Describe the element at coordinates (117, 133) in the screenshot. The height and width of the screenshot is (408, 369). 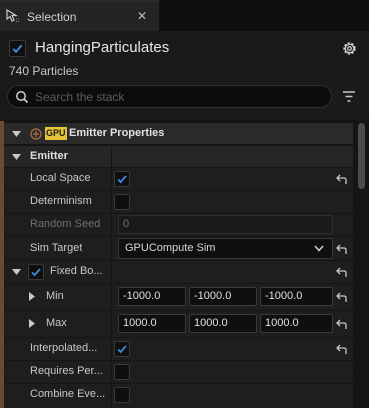
I see `section-title: Emitter Properties` at that location.